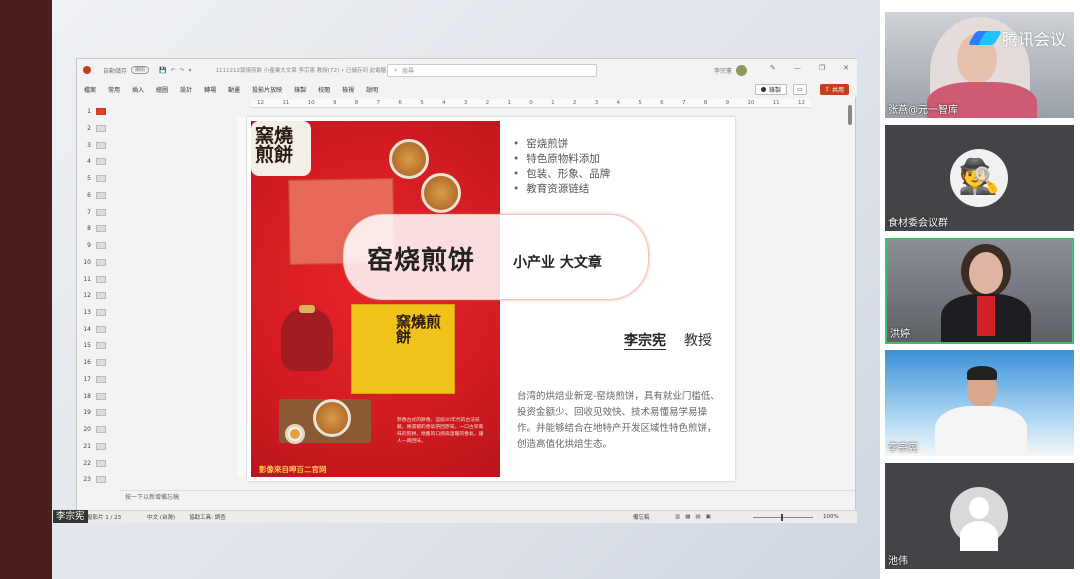 The height and width of the screenshot is (579, 1080). I want to click on participant-shirt, so click(986, 316).